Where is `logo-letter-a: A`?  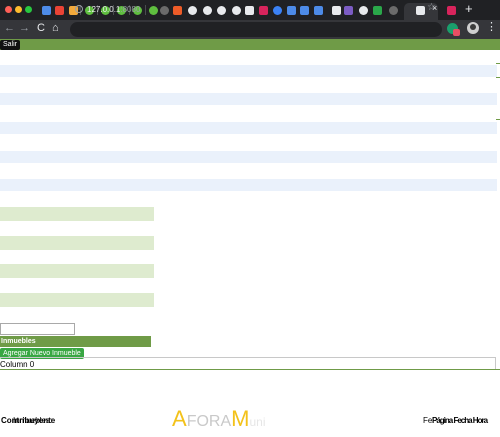
logo-letter-a: A is located at coordinates (179, 418).